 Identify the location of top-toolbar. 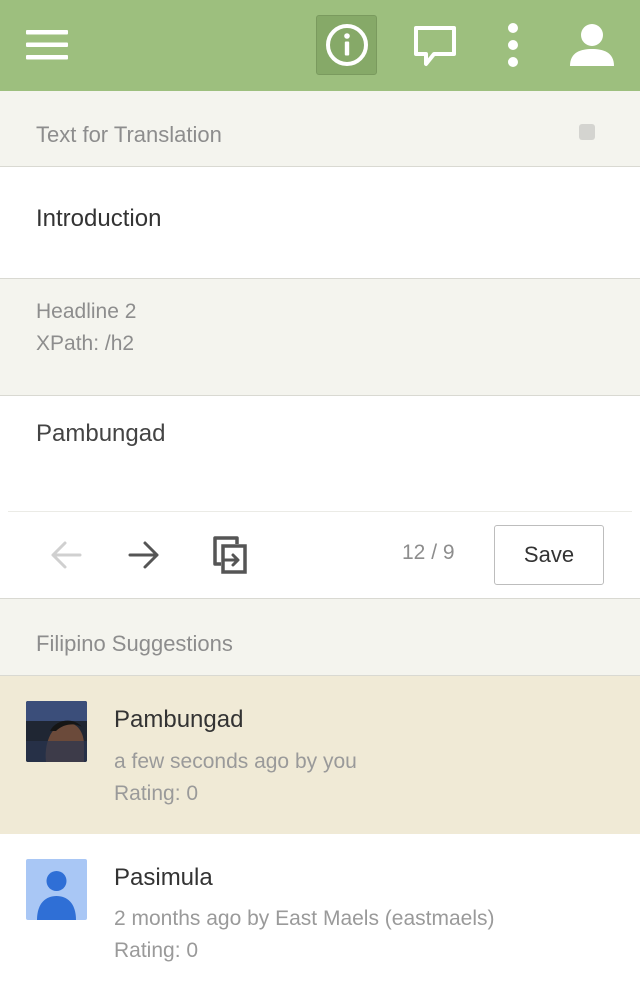
(320, 45).